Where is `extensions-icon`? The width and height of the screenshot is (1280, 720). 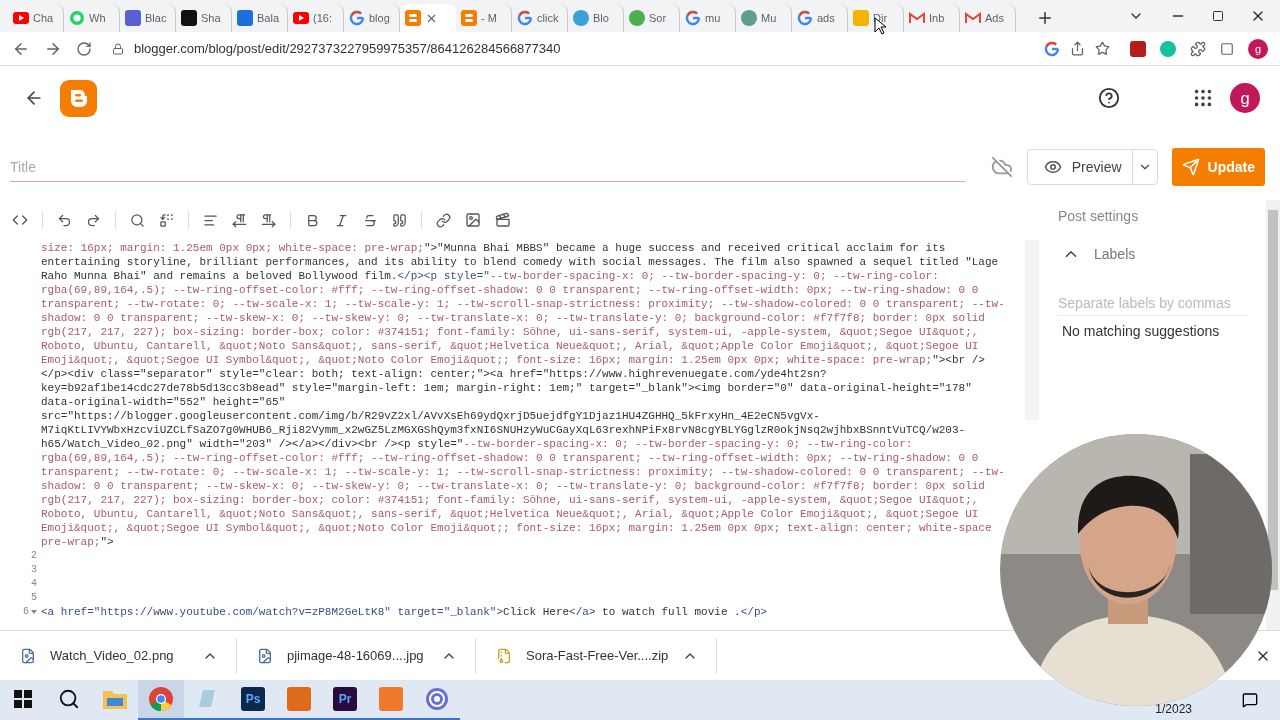
extensions-icon is located at coordinates (1198, 48).